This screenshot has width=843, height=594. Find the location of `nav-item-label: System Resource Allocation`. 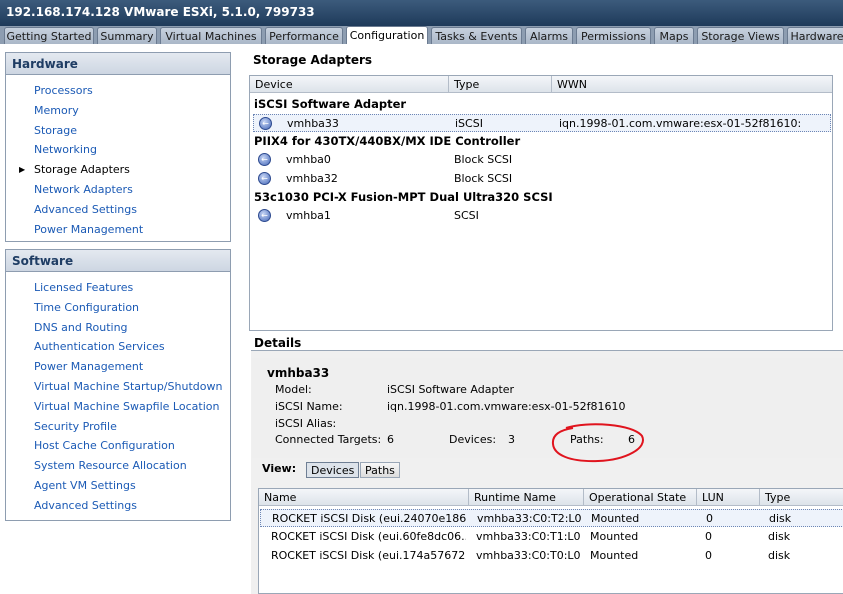

nav-item-label: System Resource Allocation is located at coordinates (110, 466).